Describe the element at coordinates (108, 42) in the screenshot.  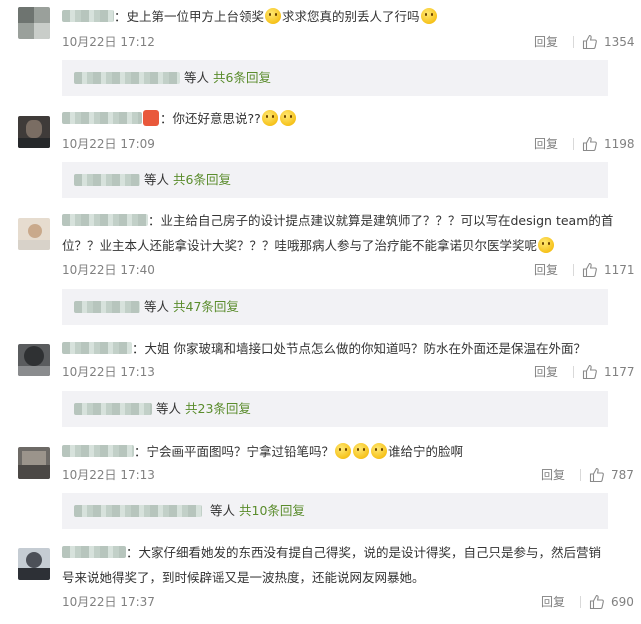
I see `timestamp: 10月22日 17:12` at that location.